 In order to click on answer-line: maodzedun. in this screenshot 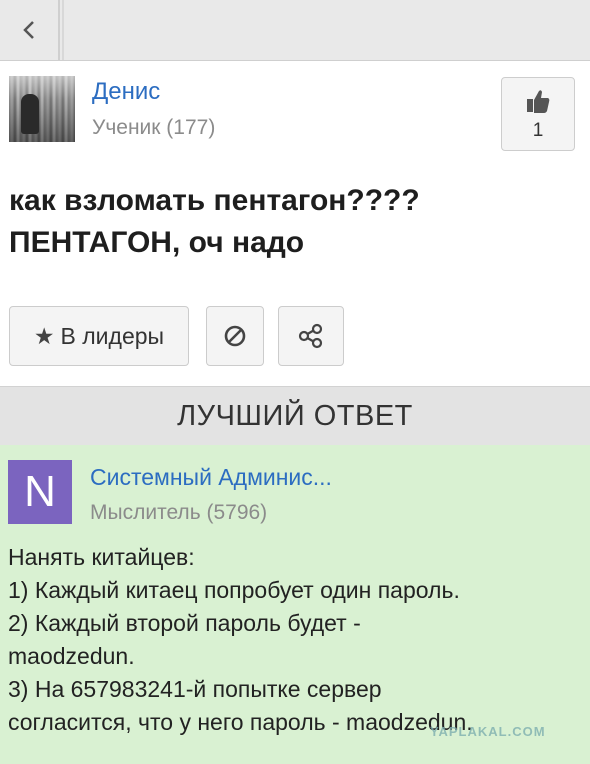, I will do `click(71, 656)`.